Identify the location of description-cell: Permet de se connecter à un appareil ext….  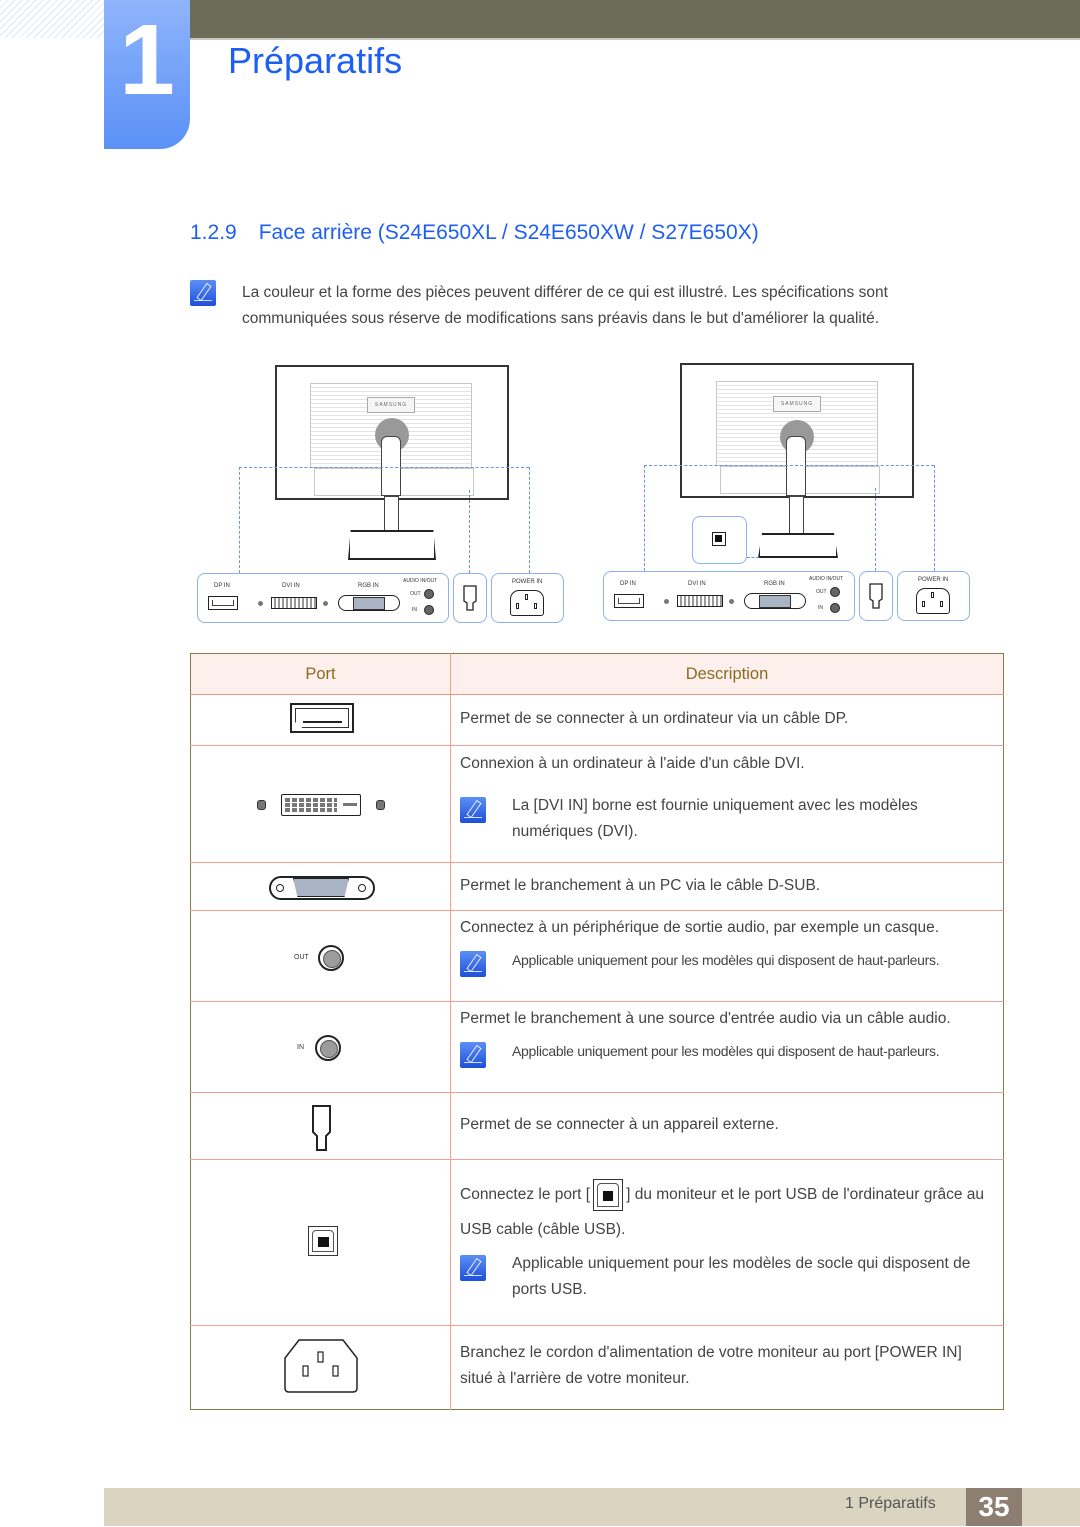
(727, 1126).